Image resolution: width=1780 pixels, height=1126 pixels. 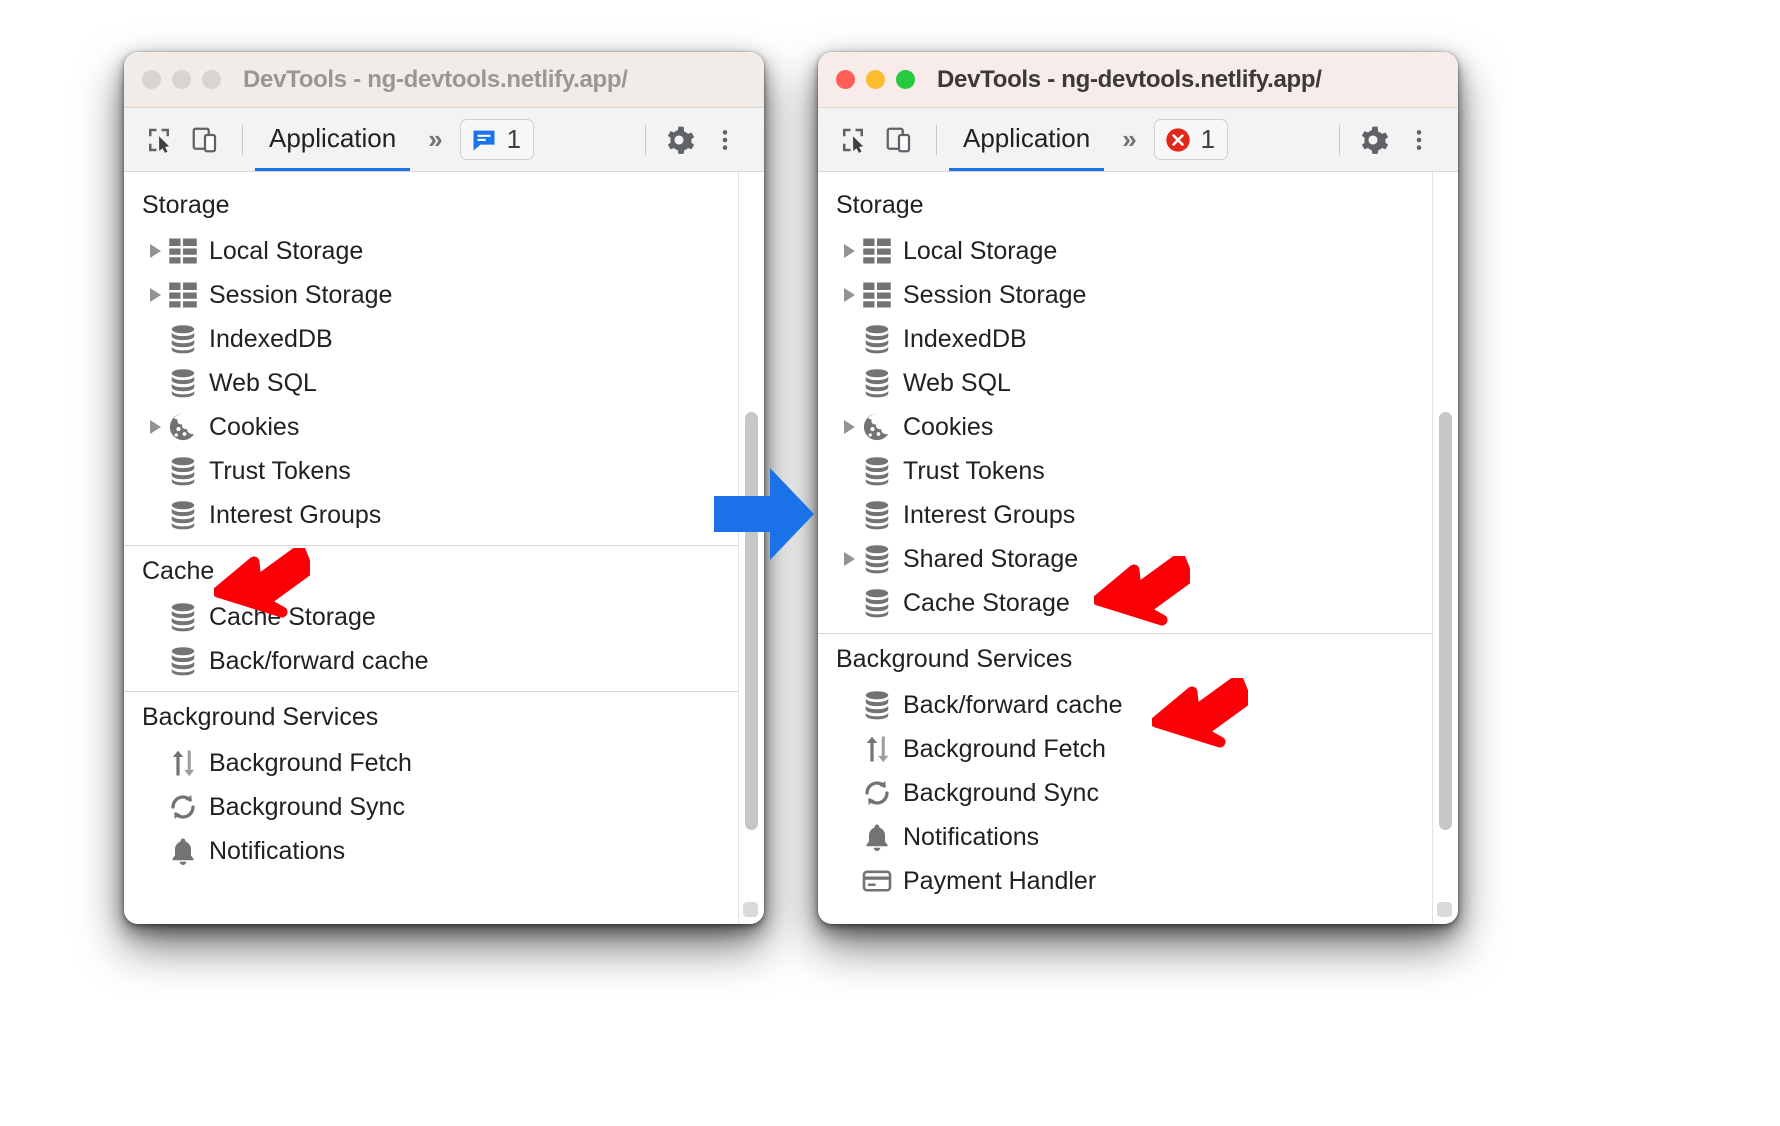 I want to click on tree-item-label: Shared Storage, so click(x=991, y=558).